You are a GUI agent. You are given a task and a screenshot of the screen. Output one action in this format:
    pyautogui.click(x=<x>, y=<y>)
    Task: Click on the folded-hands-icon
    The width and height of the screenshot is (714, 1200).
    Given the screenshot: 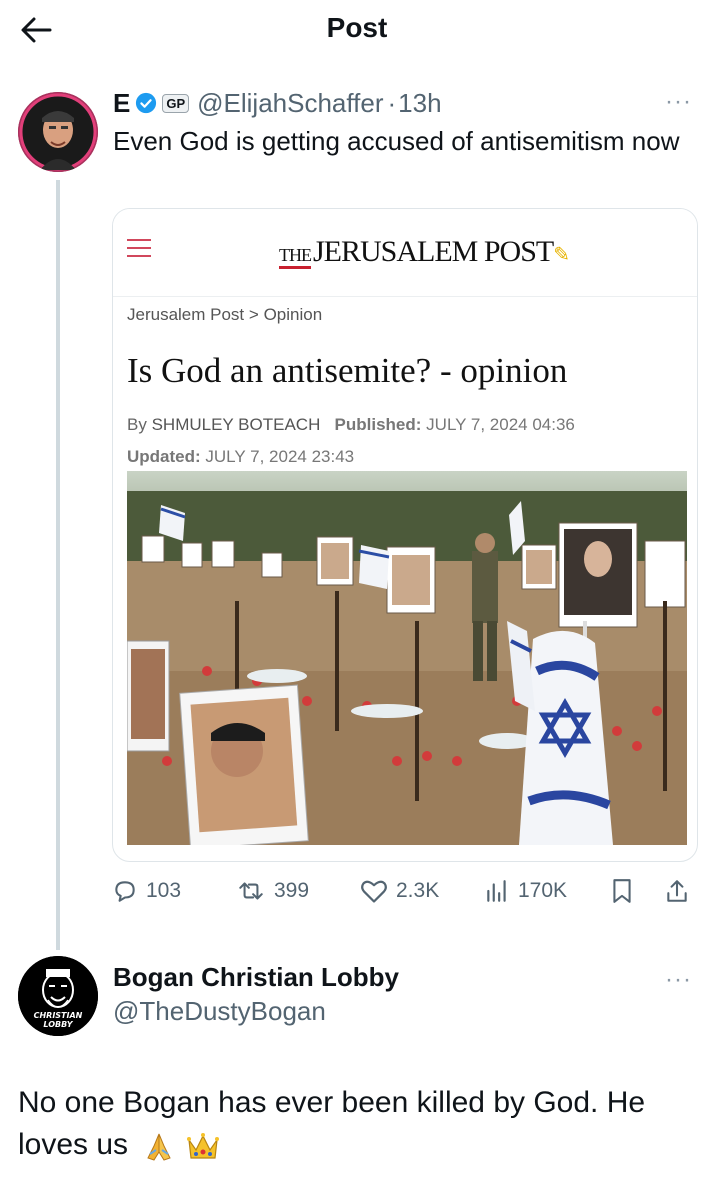 What is the action you would take?
    pyautogui.click(x=159, y=1147)
    